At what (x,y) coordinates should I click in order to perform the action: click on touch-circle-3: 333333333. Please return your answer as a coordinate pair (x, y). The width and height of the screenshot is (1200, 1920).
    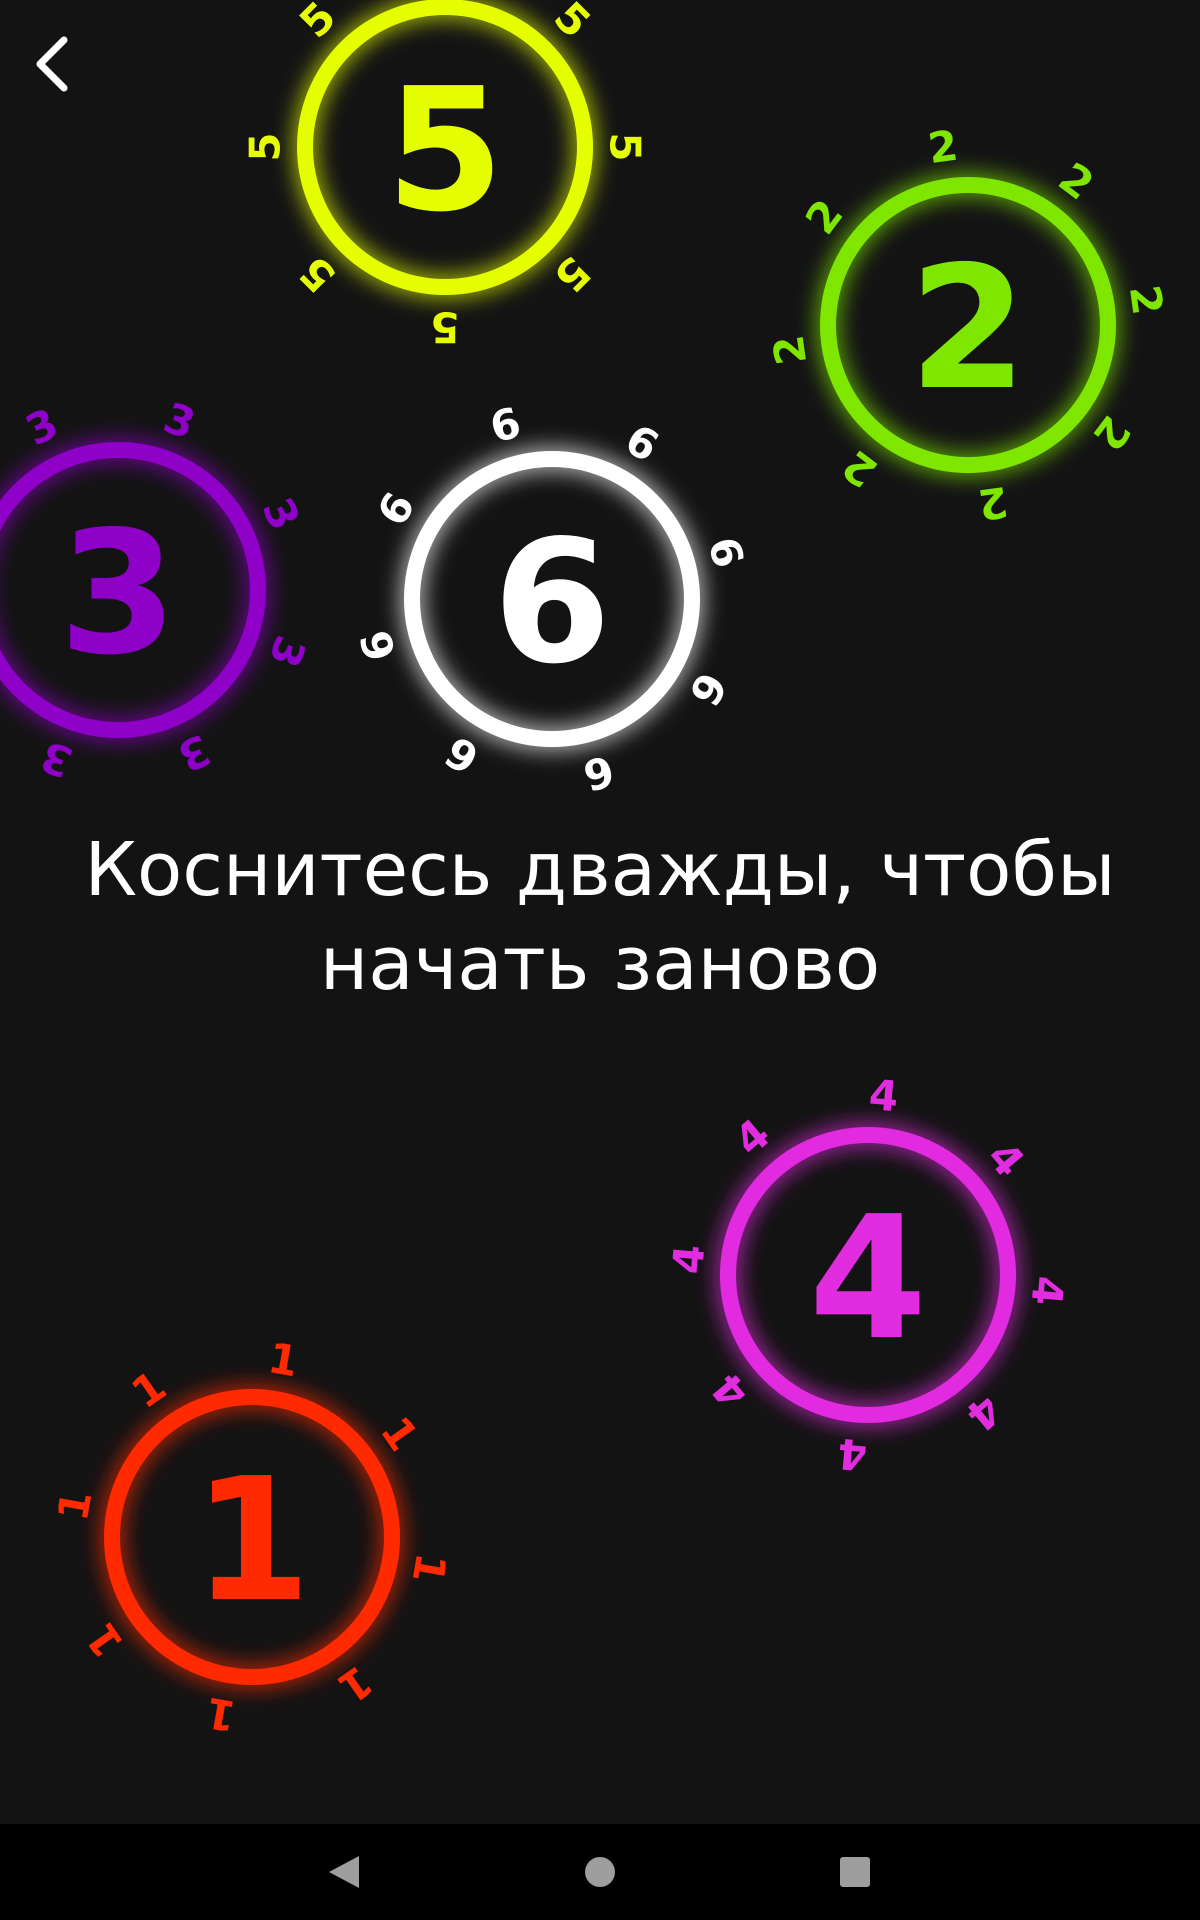
    Looking at the image, I should click on (157, 590).